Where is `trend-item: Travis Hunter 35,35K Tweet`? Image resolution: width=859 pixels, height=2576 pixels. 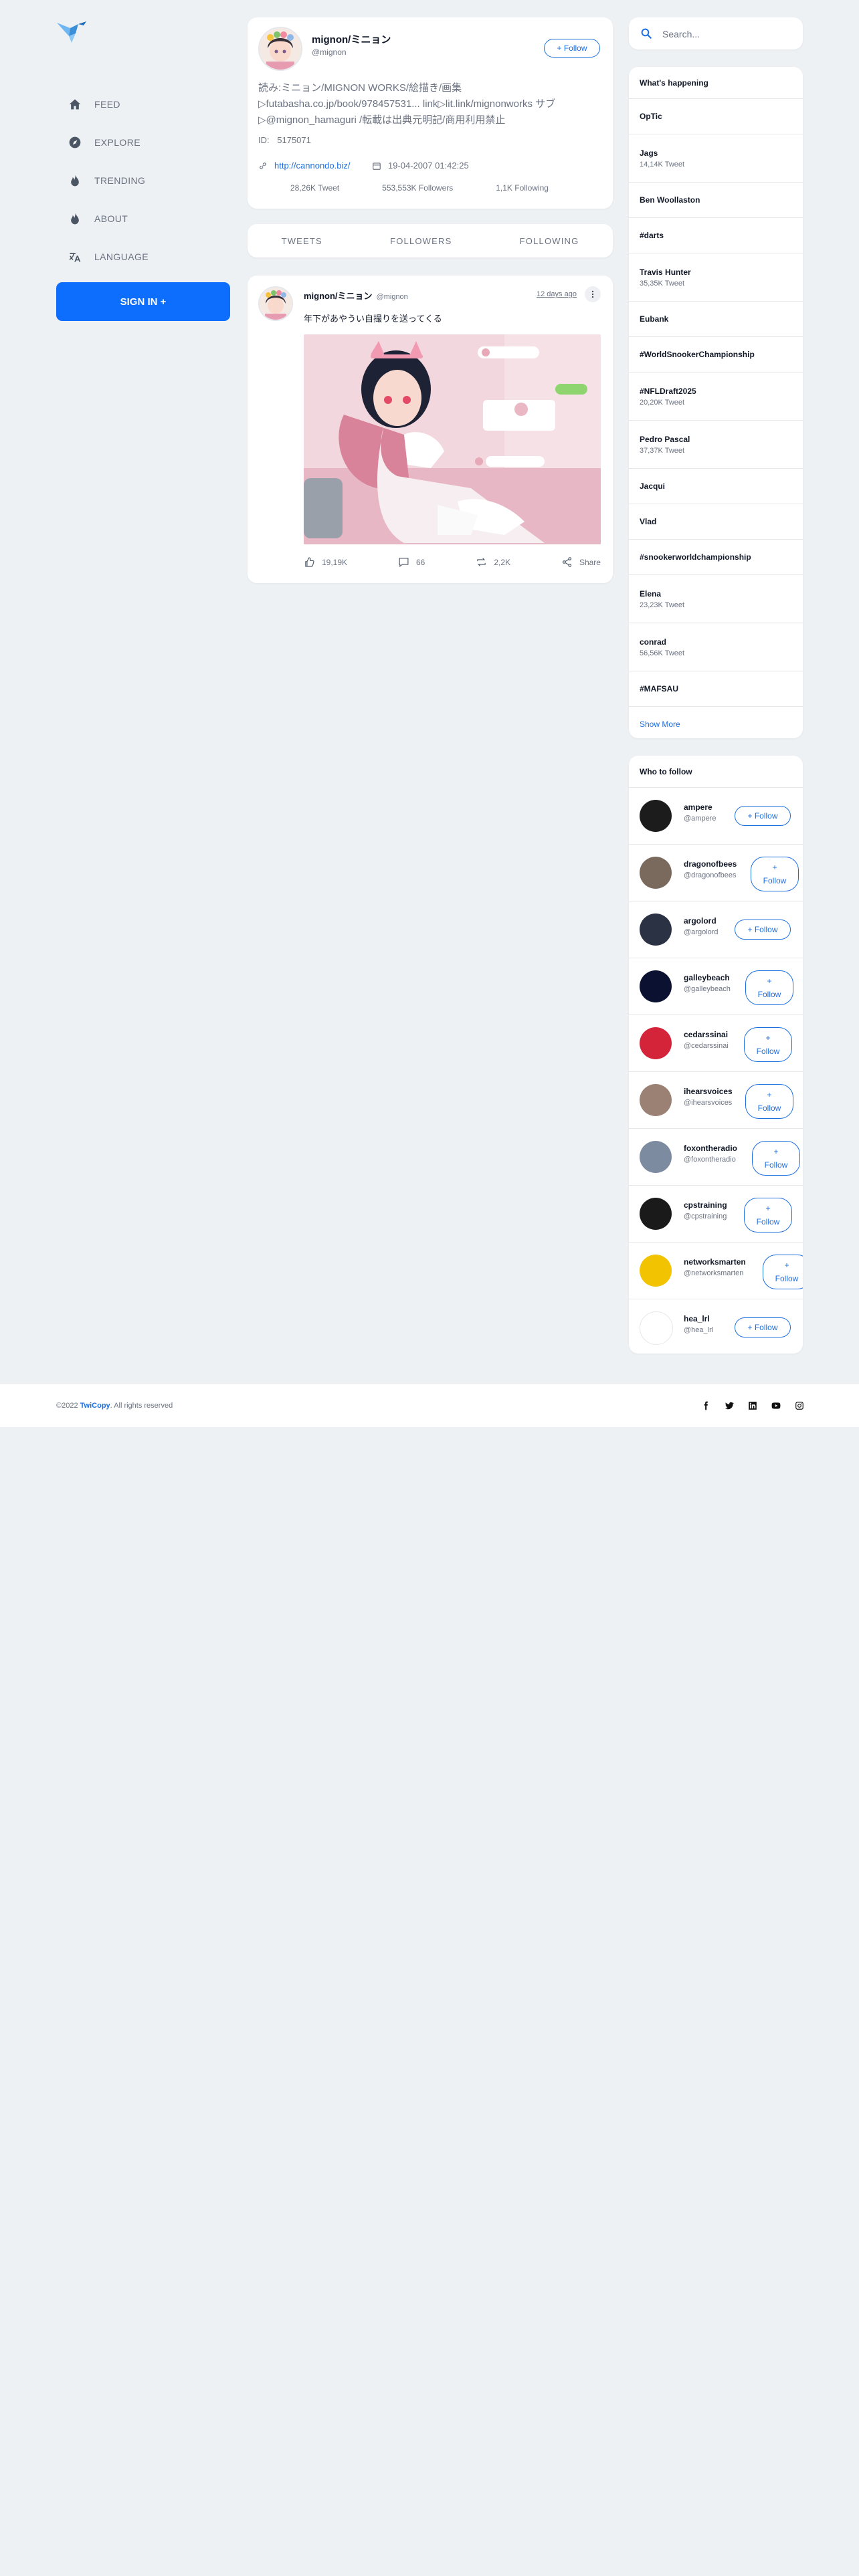
trend-item: Travis Hunter 35,35K Tweet is located at coordinates (716, 277).